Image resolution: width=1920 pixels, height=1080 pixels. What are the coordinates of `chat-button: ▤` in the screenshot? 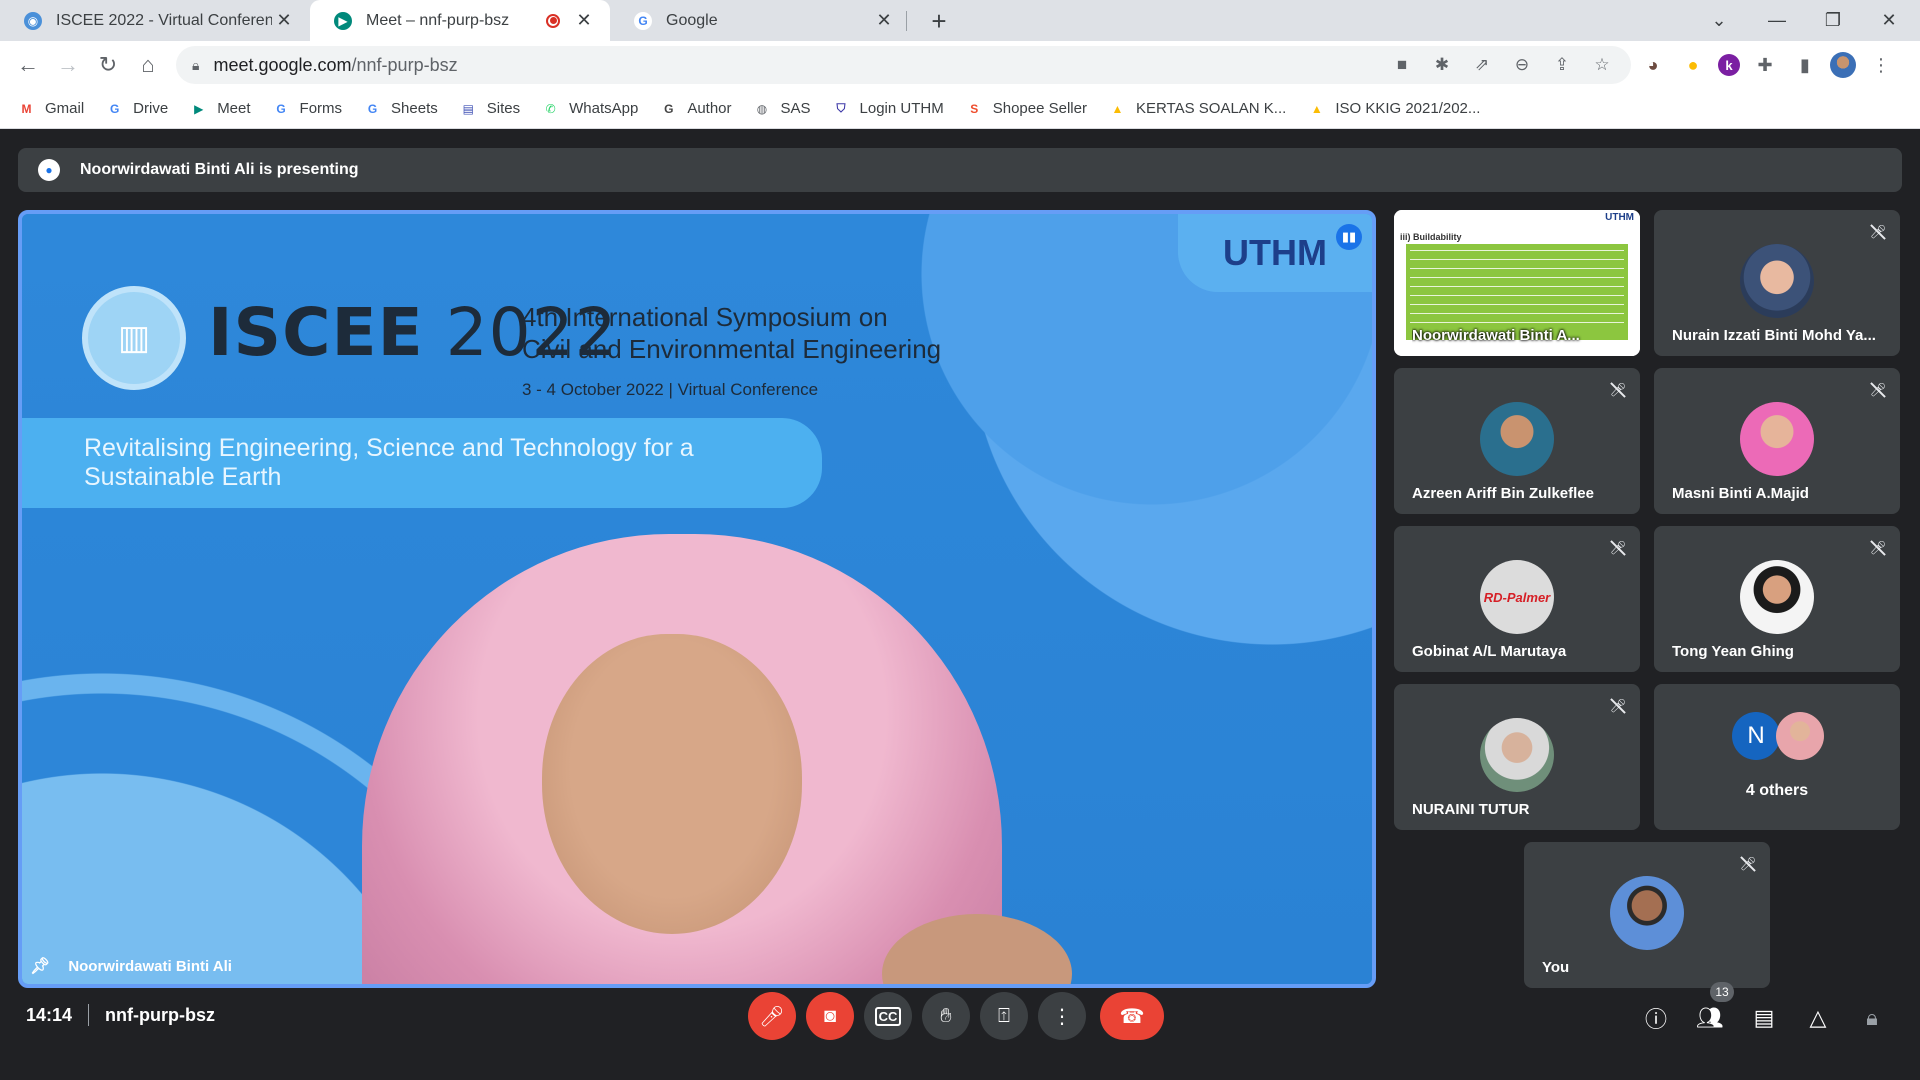 It's located at (1764, 1018).